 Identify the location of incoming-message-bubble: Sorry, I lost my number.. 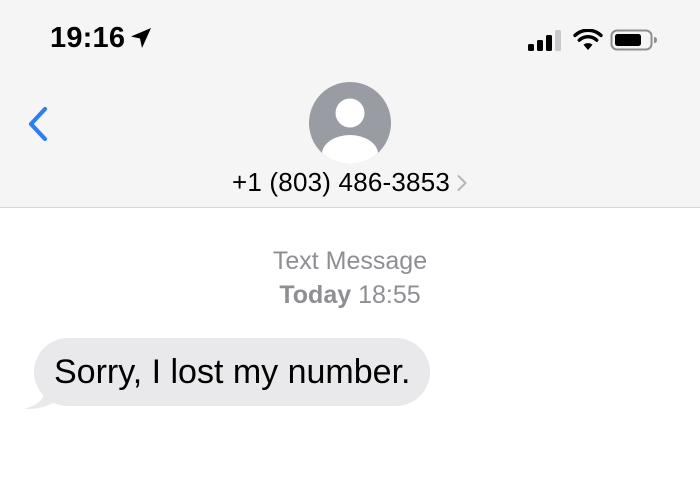
(232, 372).